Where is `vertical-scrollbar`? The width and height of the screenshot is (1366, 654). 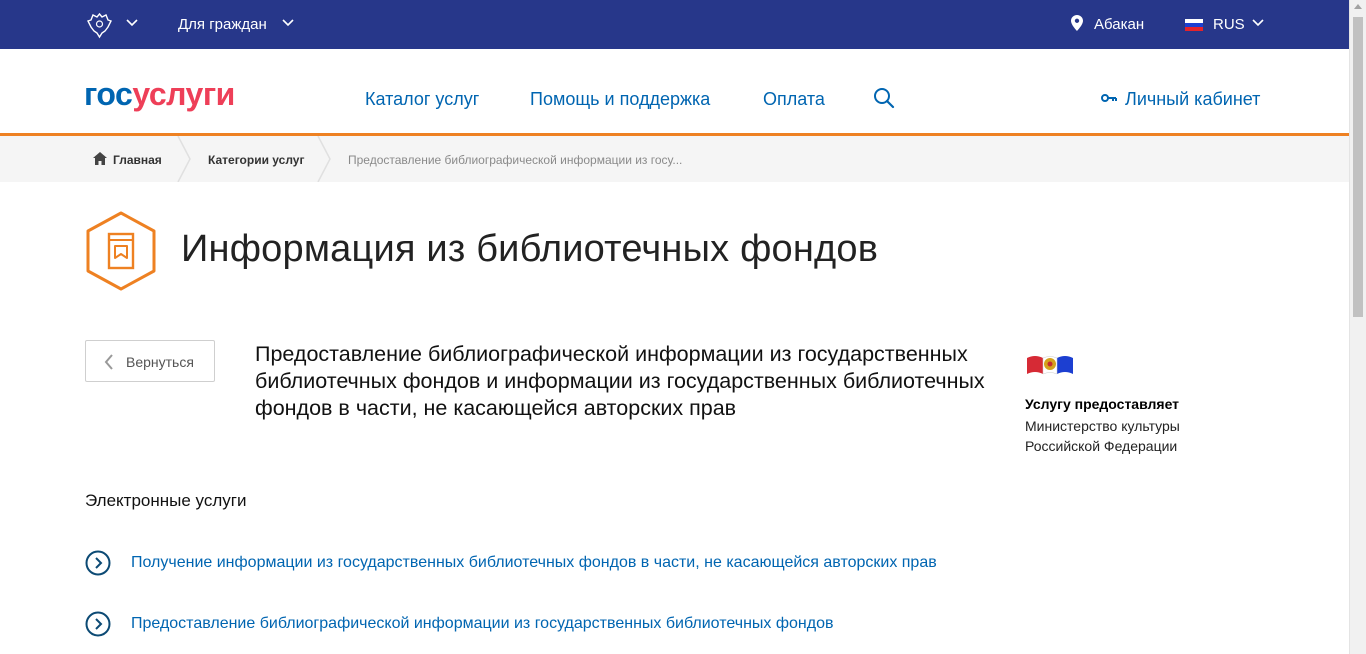 vertical-scrollbar is located at coordinates (1357, 327).